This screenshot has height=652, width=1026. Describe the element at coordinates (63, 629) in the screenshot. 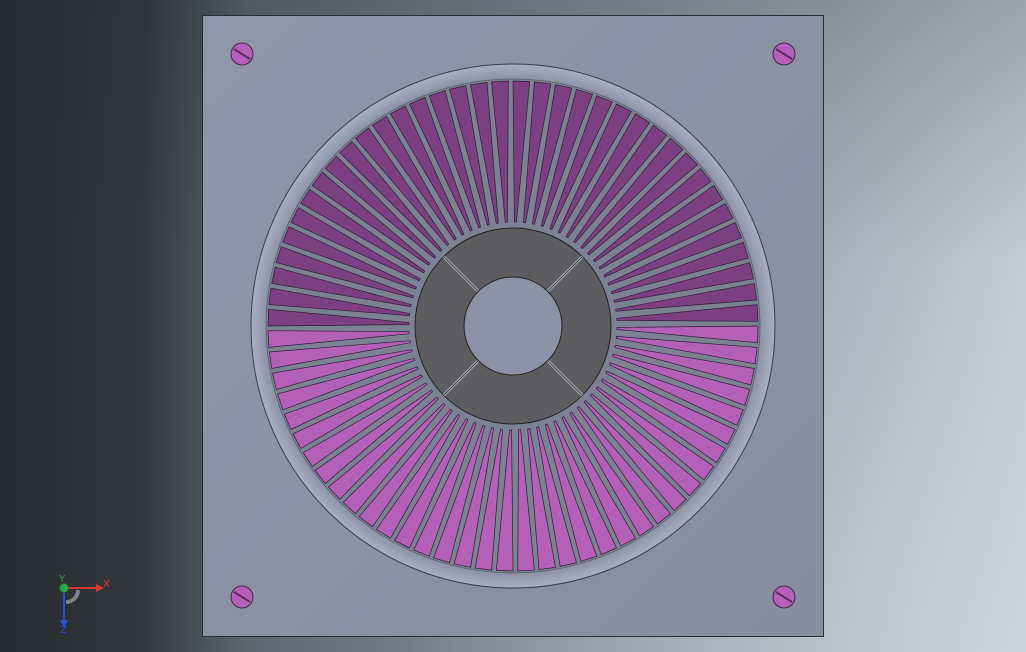

I see `z-axis-label: Z` at that location.